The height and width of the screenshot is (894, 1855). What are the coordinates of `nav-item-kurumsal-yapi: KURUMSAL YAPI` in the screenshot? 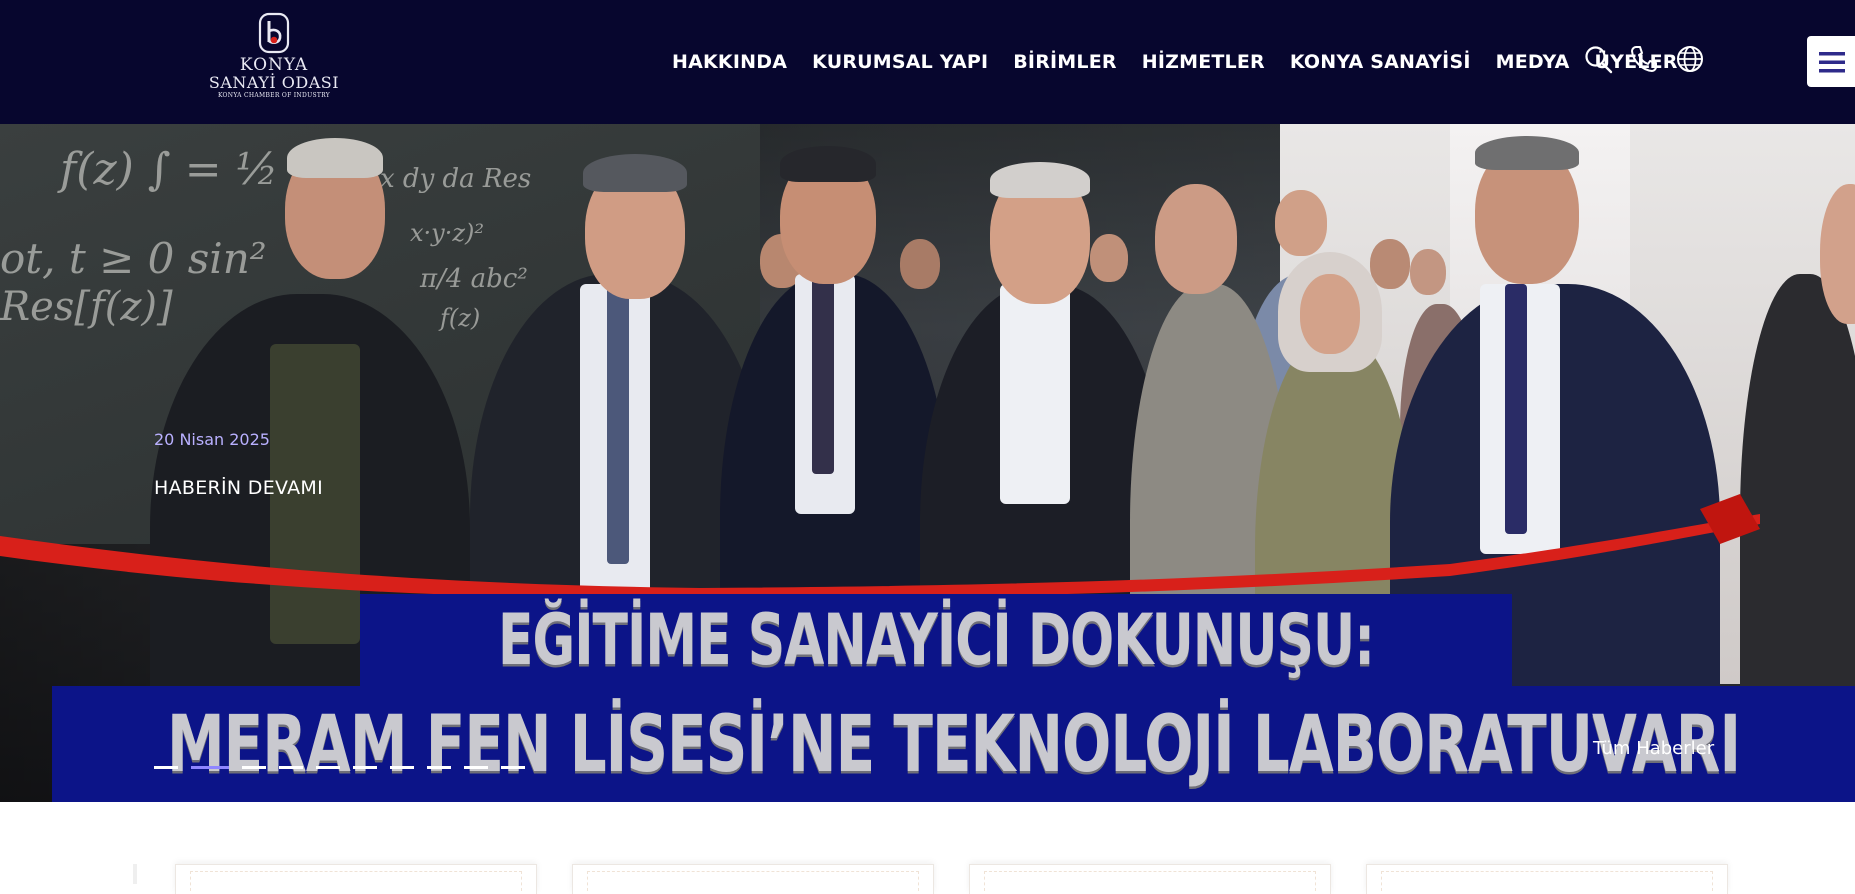 It's located at (900, 62).